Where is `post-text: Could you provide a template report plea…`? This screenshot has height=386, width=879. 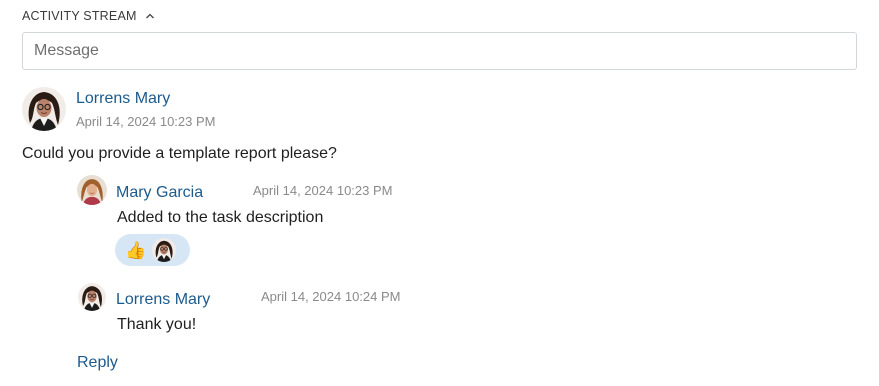 post-text: Could you provide a template report plea… is located at coordinates (179, 153).